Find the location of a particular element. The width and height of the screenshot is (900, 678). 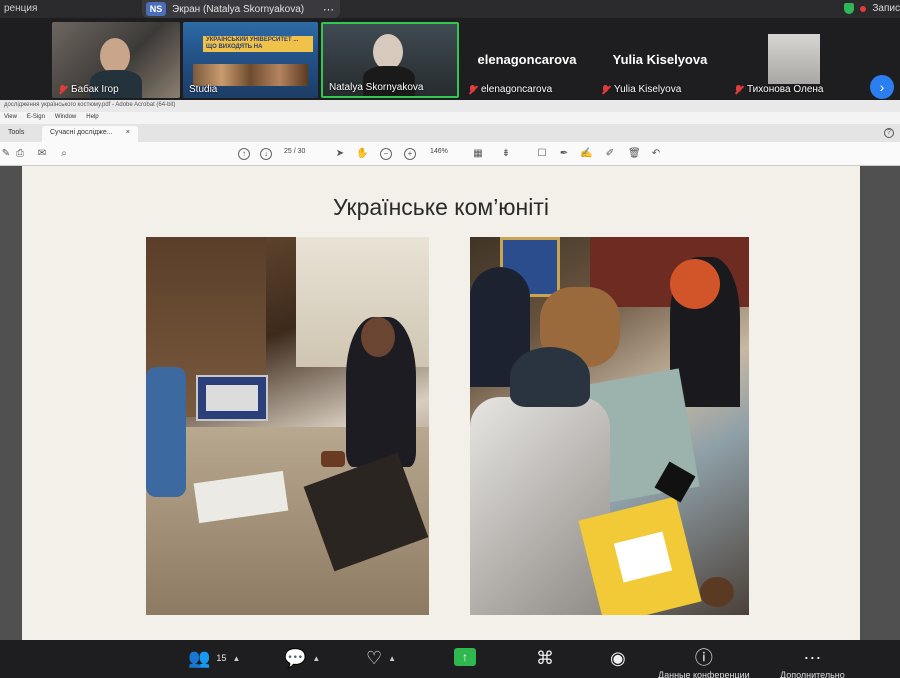

participant-name: Natalya Skornyakova is located at coordinates (376, 87).